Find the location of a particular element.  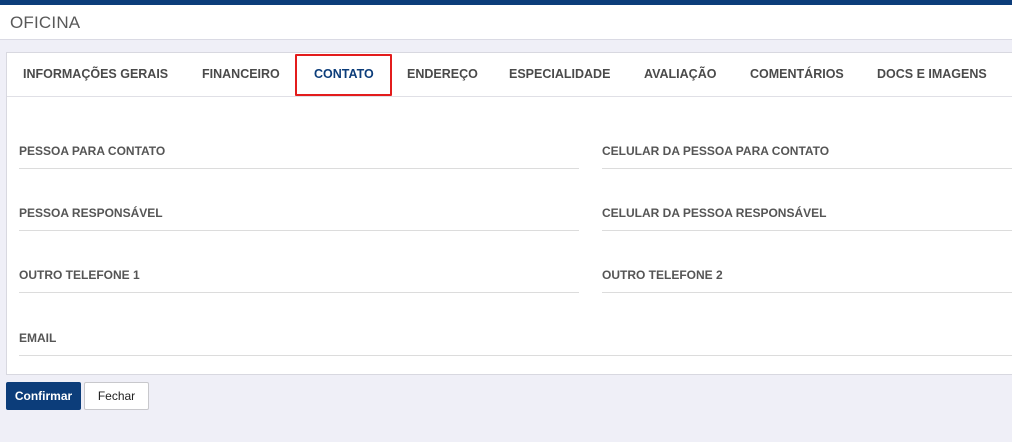

other-phone-2-field: OUTRO TELEFONE 2 is located at coordinates (807, 280).